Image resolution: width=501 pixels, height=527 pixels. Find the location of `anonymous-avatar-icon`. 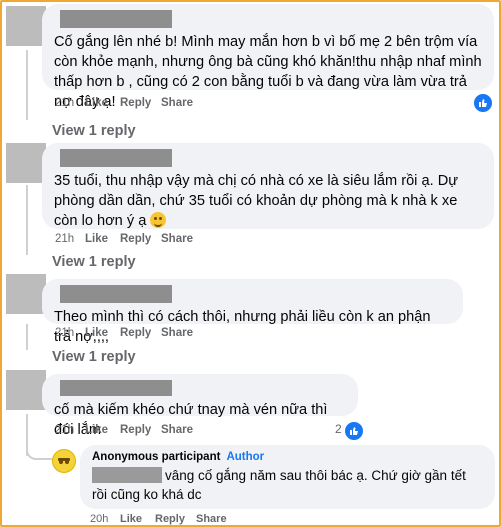

anonymous-avatar-icon is located at coordinates (64, 461).